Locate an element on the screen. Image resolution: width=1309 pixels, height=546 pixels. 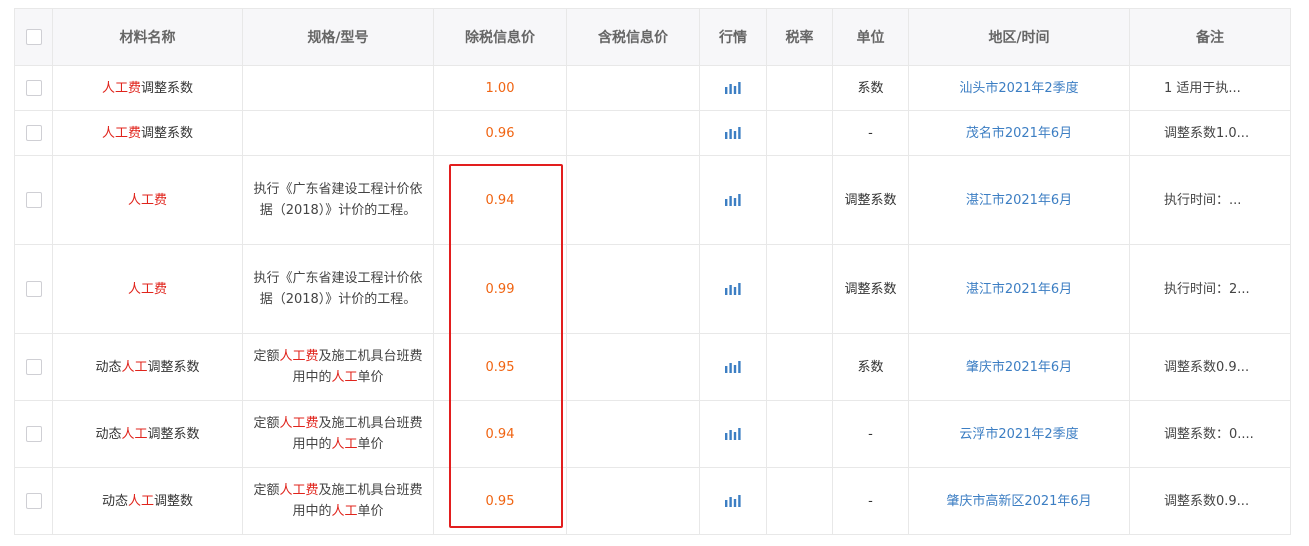
material-name-cell: 动态人工调整数 is located at coordinates (147, 501).